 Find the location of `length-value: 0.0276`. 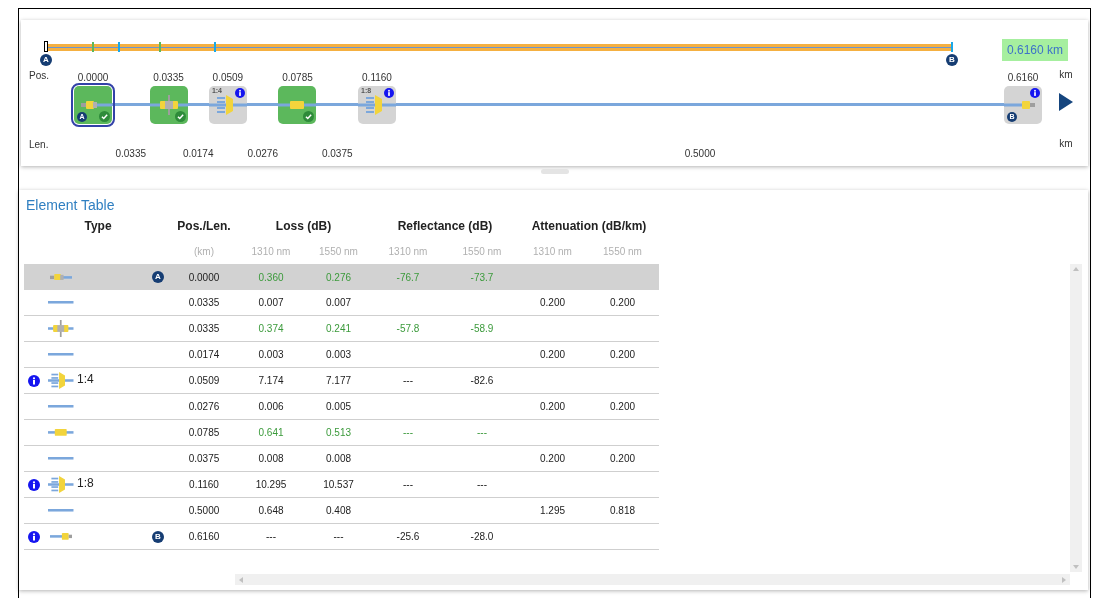

length-value: 0.0276 is located at coordinates (262, 154).